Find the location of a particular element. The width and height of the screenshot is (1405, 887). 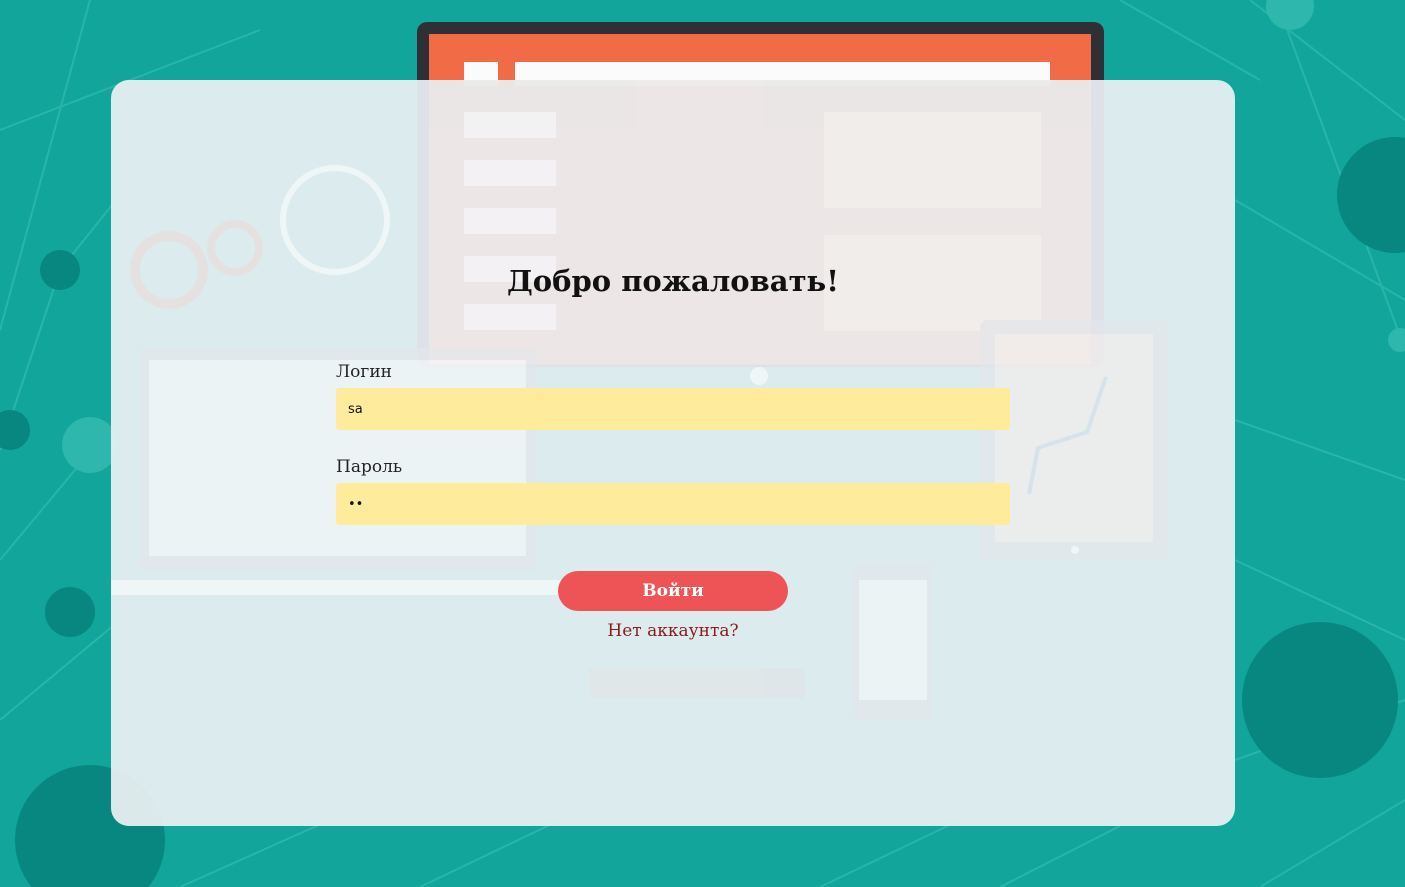

page-title: Добро пожаловать! is located at coordinates (673, 281).